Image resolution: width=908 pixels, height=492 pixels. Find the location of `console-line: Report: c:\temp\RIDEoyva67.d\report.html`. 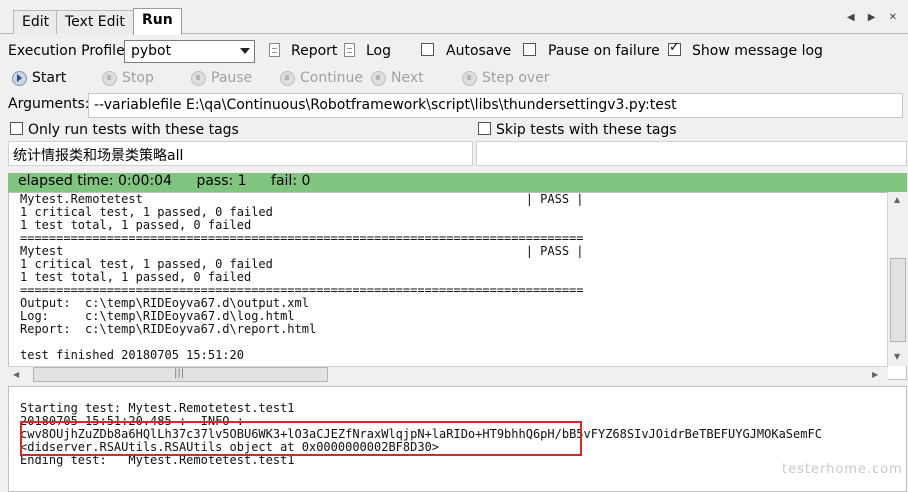

console-line: Report: c:\temp\RIDEoyva67.d\report.html is located at coordinates (168, 329).